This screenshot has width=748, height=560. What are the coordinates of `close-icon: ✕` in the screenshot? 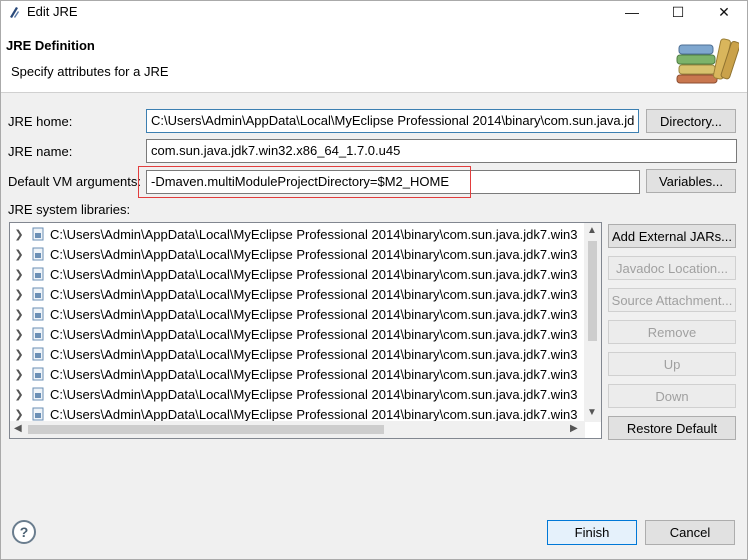 It's located at (724, 11).